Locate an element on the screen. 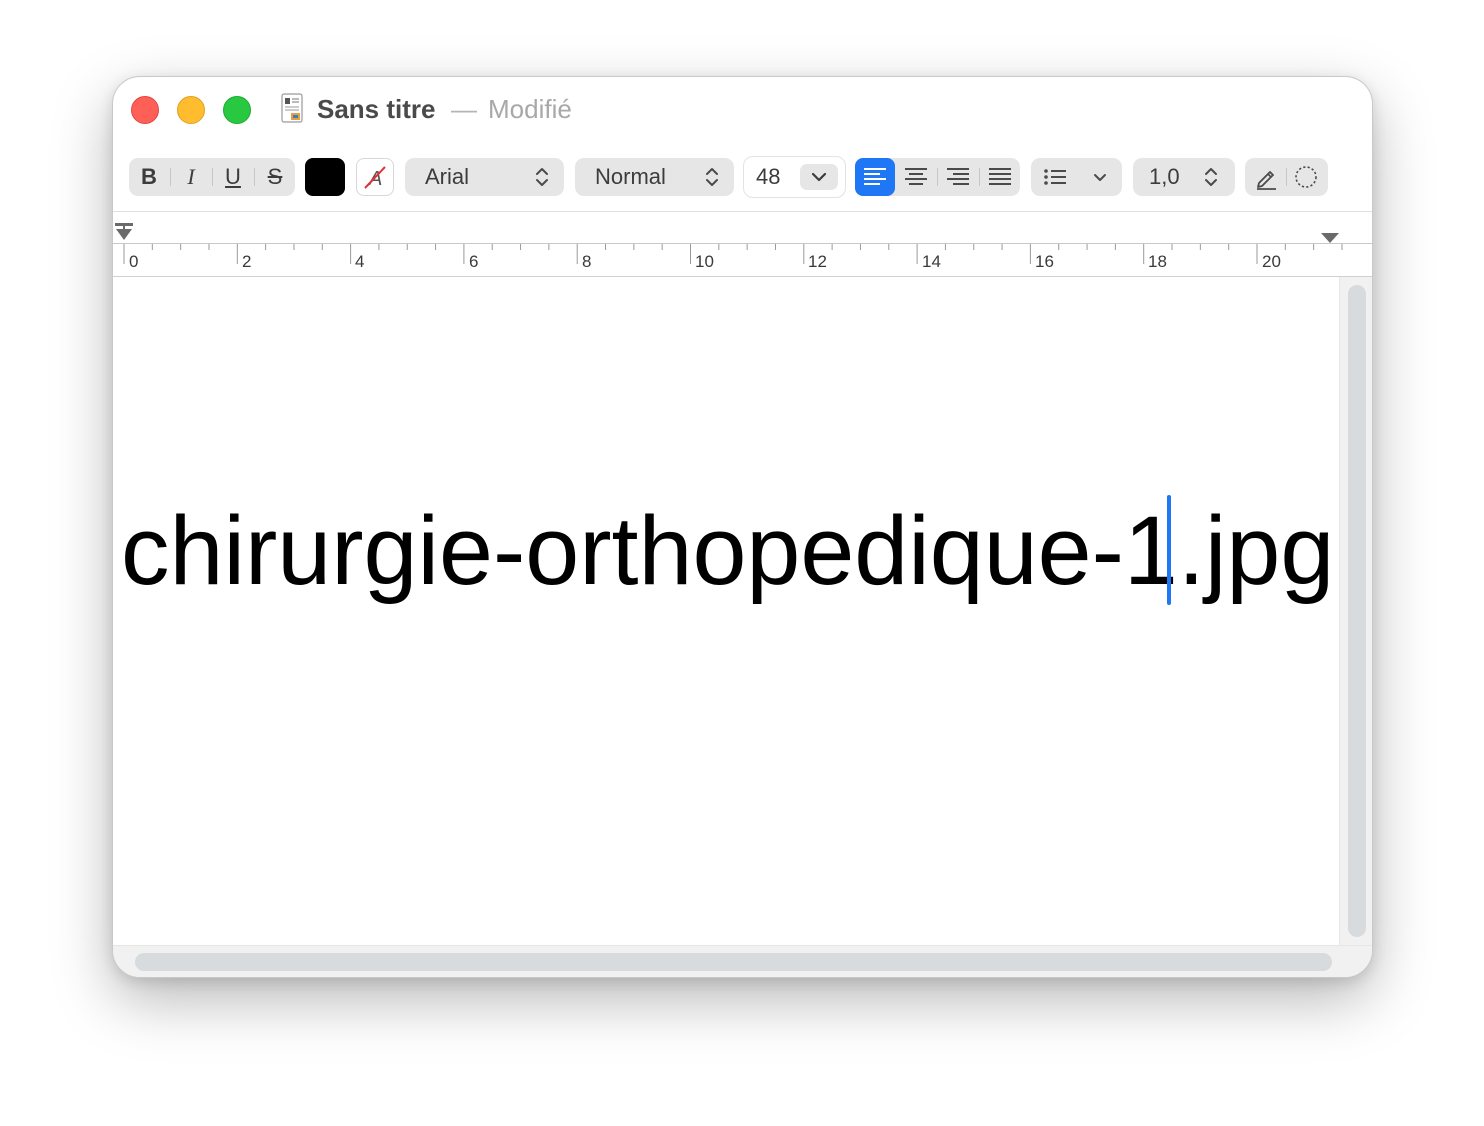  vertical-scrollbar is located at coordinates (1355, 611).